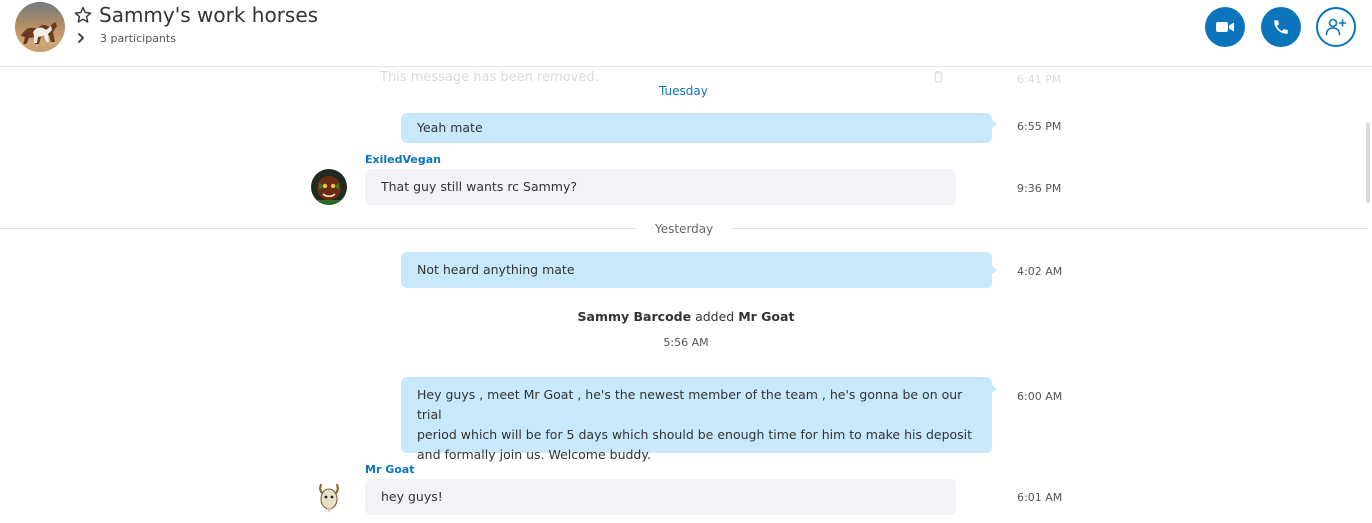  Describe the element at coordinates (660, 187) in the screenshot. I see `incoming-message: That guy still wants rc Sammy?` at that location.